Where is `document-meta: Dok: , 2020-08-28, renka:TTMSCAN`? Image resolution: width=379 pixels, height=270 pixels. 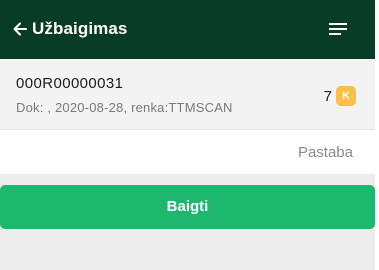
document-meta: Dok: , 2020-08-28, renka:TTMSCAN is located at coordinates (124, 107).